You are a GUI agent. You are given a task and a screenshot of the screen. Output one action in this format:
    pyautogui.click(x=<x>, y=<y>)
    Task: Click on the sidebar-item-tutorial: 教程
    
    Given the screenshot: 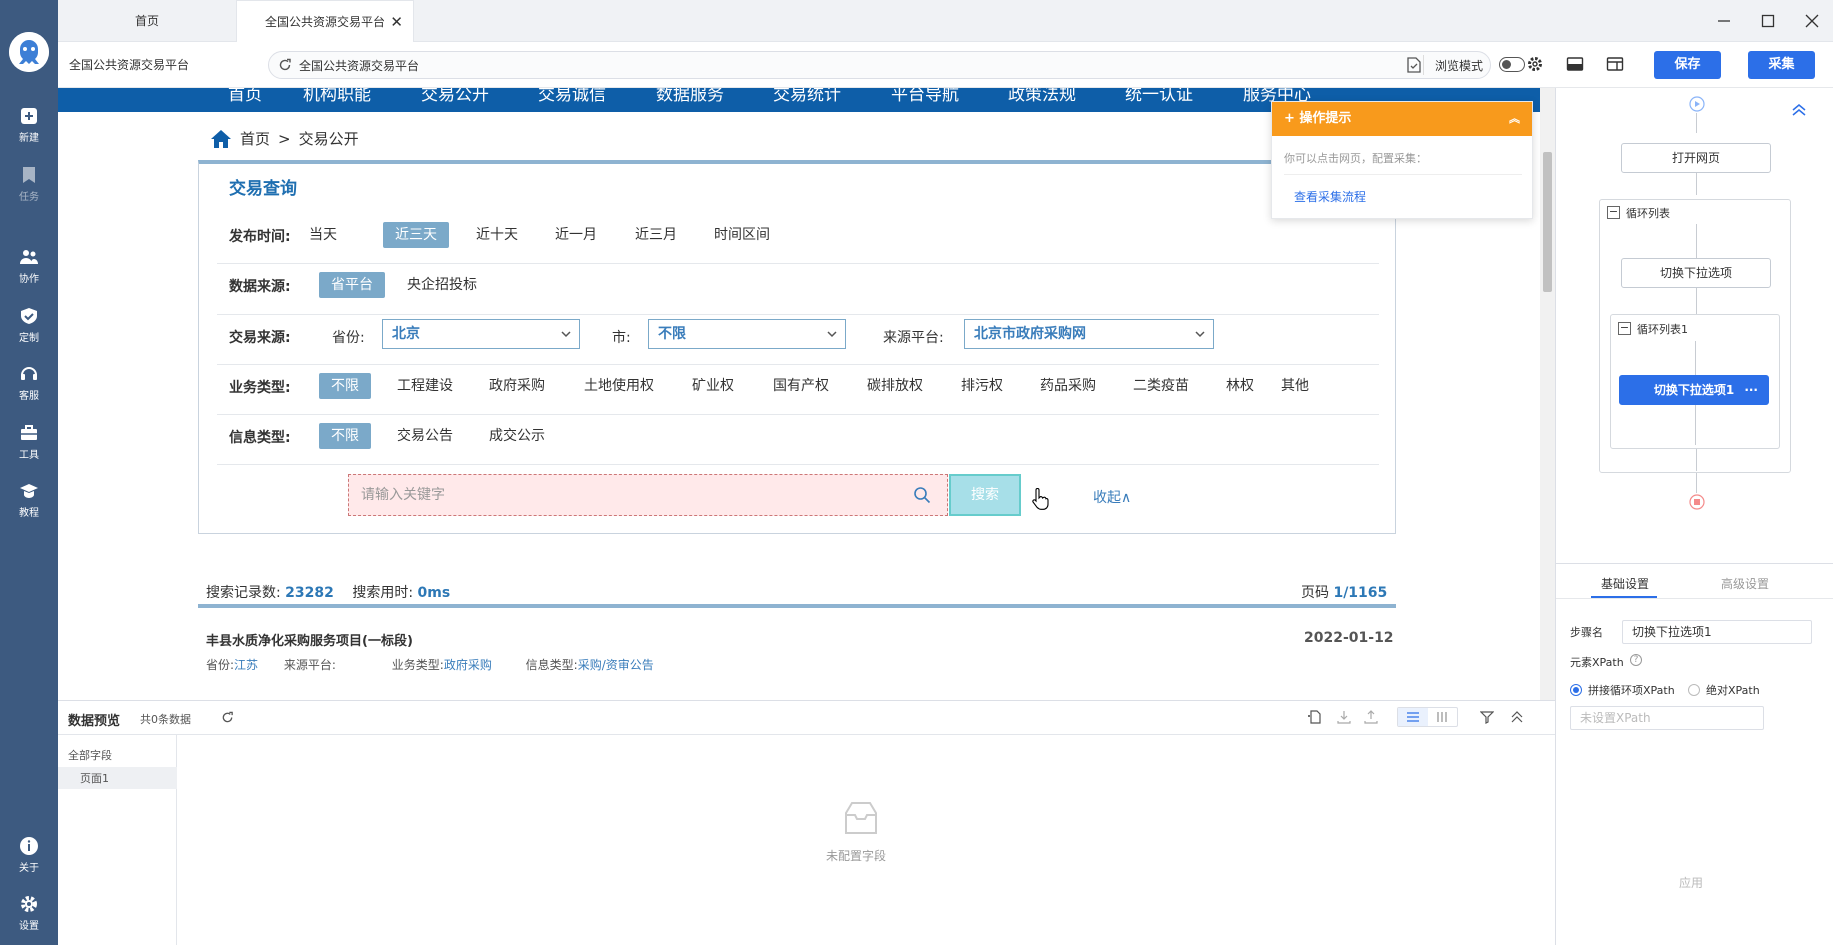 What is the action you would take?
    pyautogui.click(x=29, y=500)
    